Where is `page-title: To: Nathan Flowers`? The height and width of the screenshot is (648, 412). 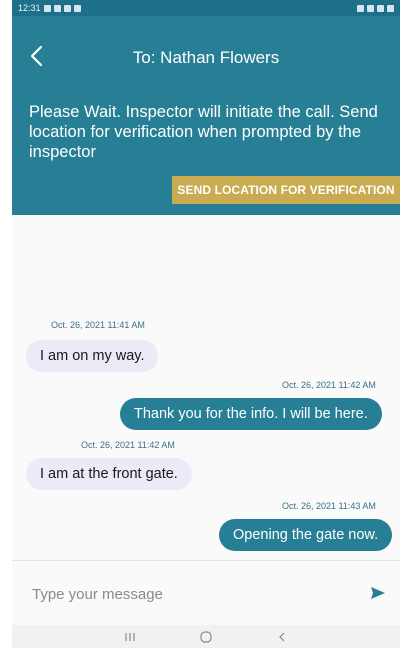 page-title: To: Nathan Flowers is located at coordinates (206, 57).